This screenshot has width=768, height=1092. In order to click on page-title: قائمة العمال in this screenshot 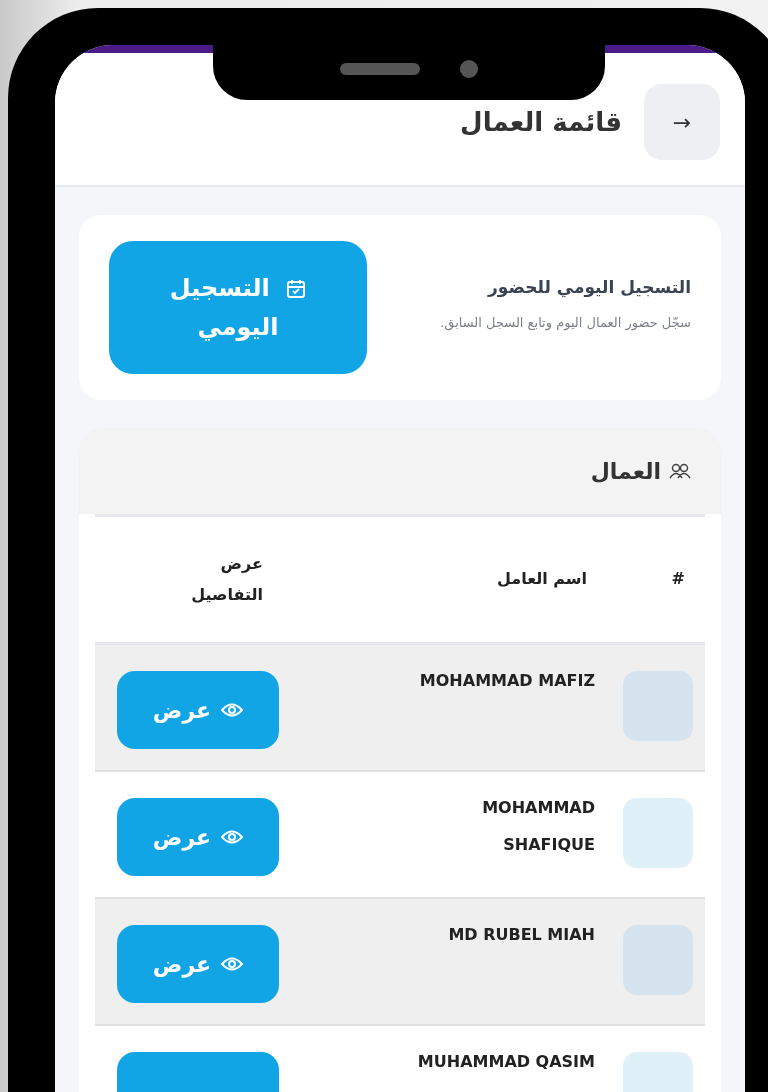, I will do `click(541, 122)`.